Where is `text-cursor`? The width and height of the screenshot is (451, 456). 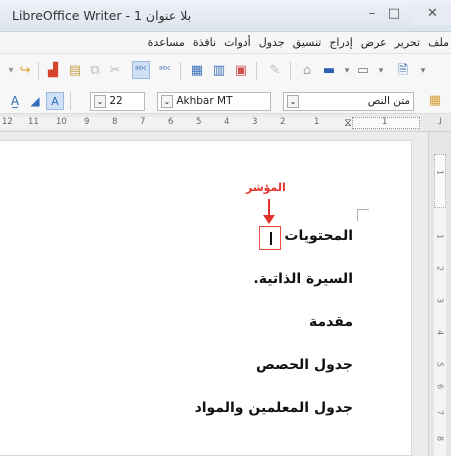 text-cursor is located at coordinates (271, 238).